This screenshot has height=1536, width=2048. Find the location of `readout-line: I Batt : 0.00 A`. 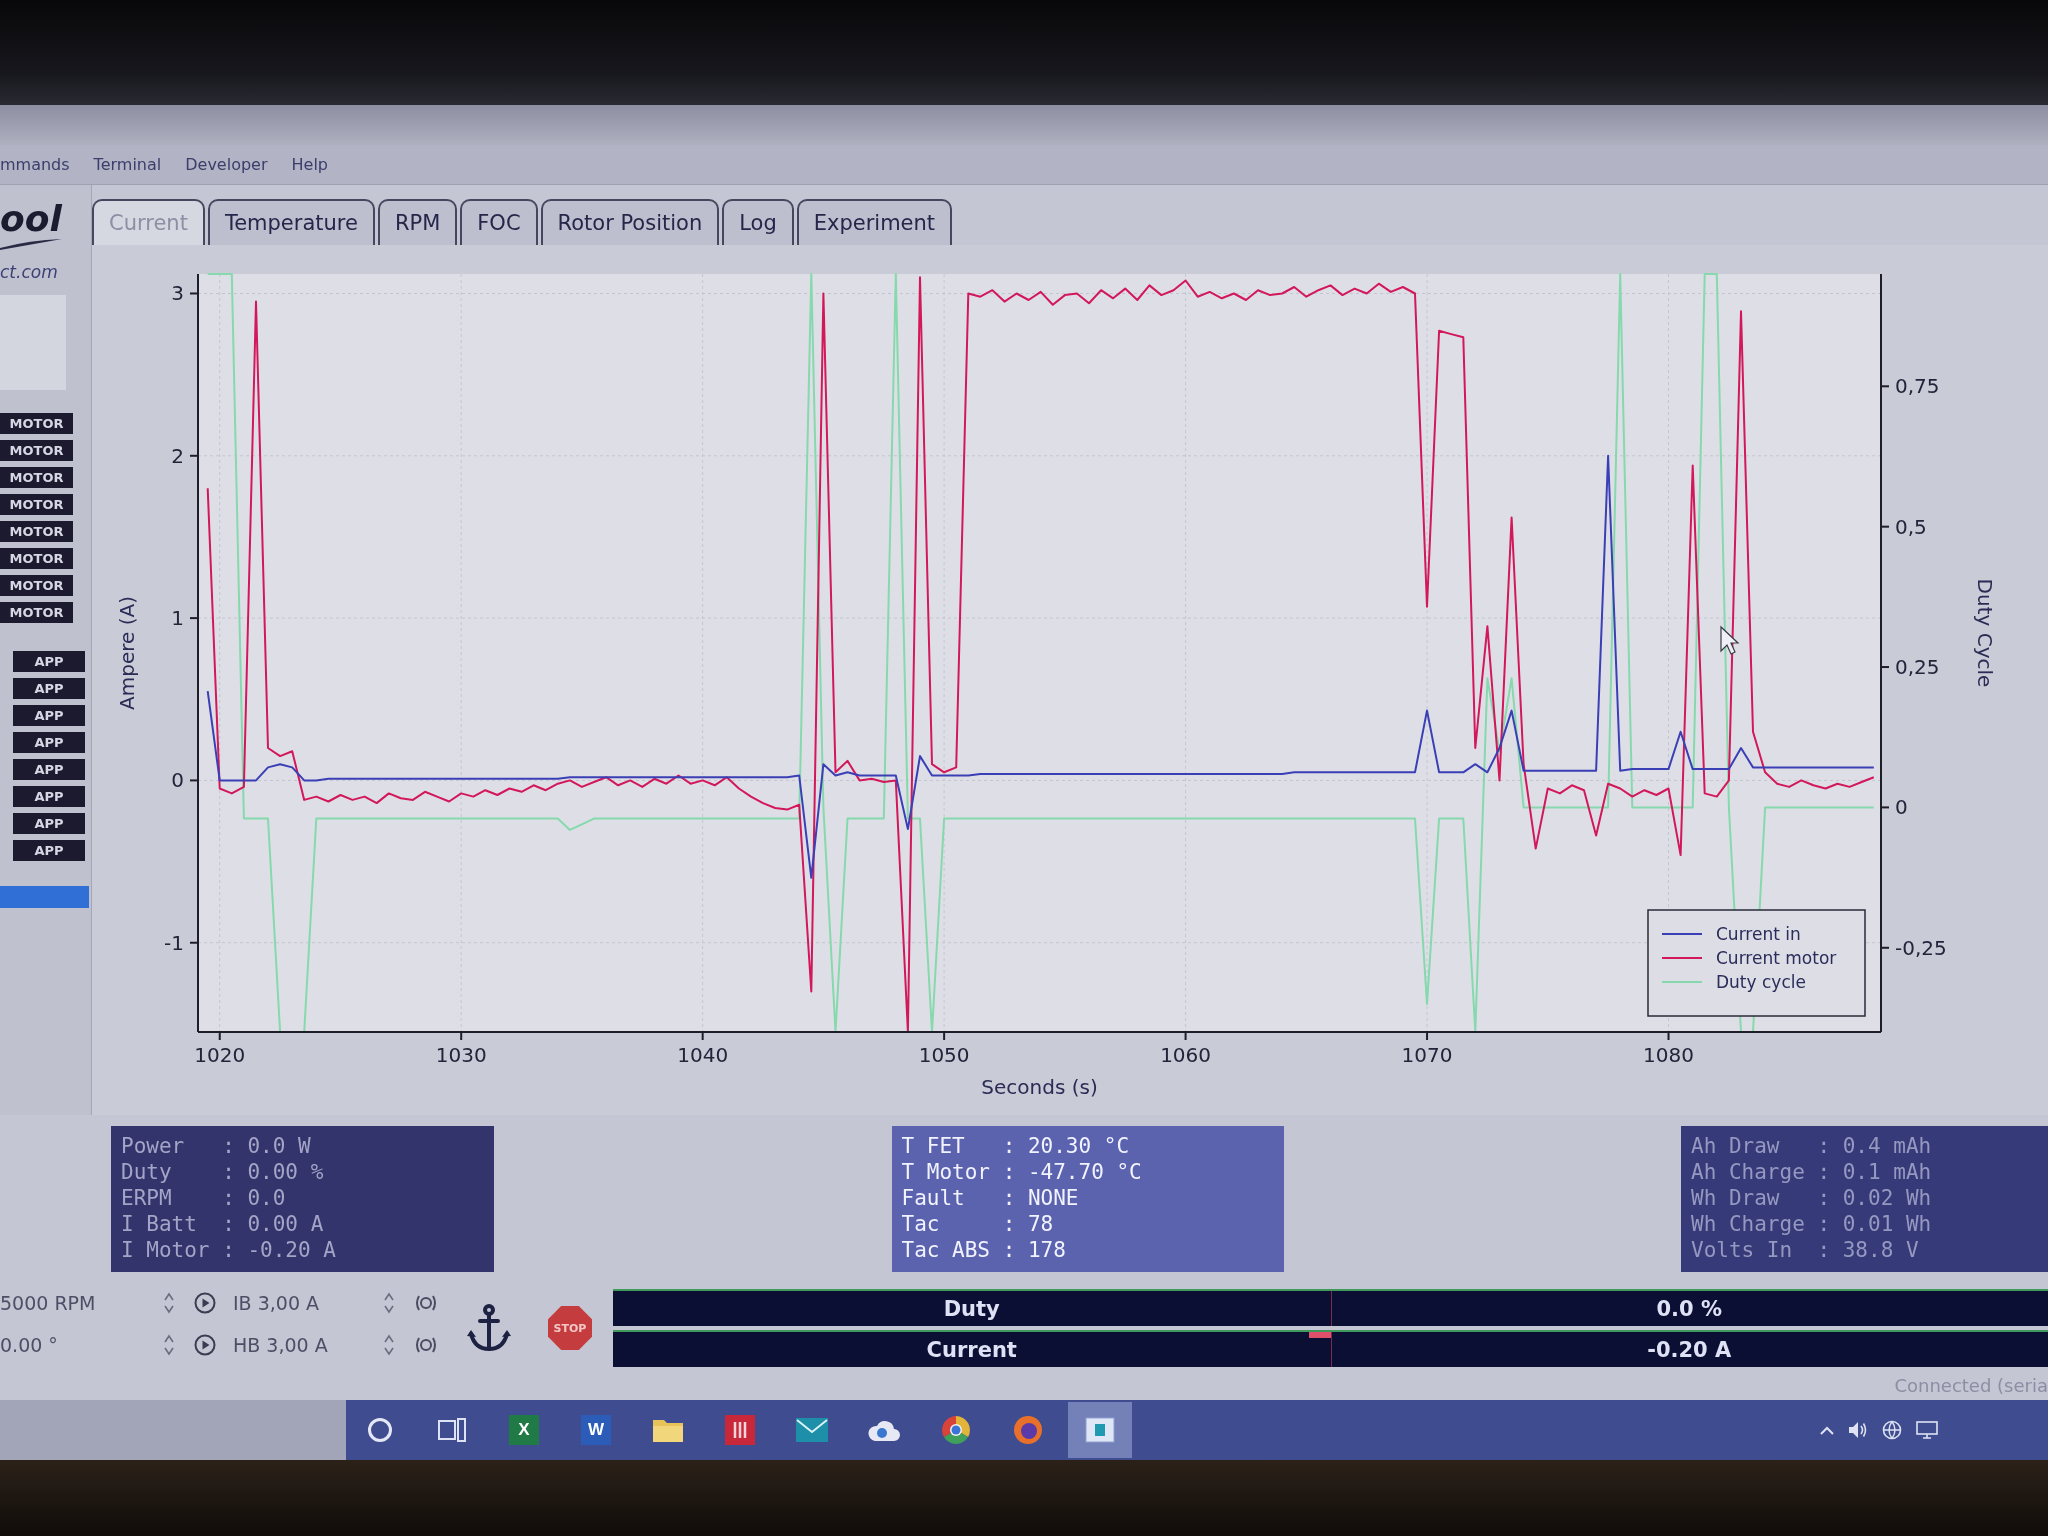

readout-line: I Batt : 0.00 A is located at coordinates (223, 1224).